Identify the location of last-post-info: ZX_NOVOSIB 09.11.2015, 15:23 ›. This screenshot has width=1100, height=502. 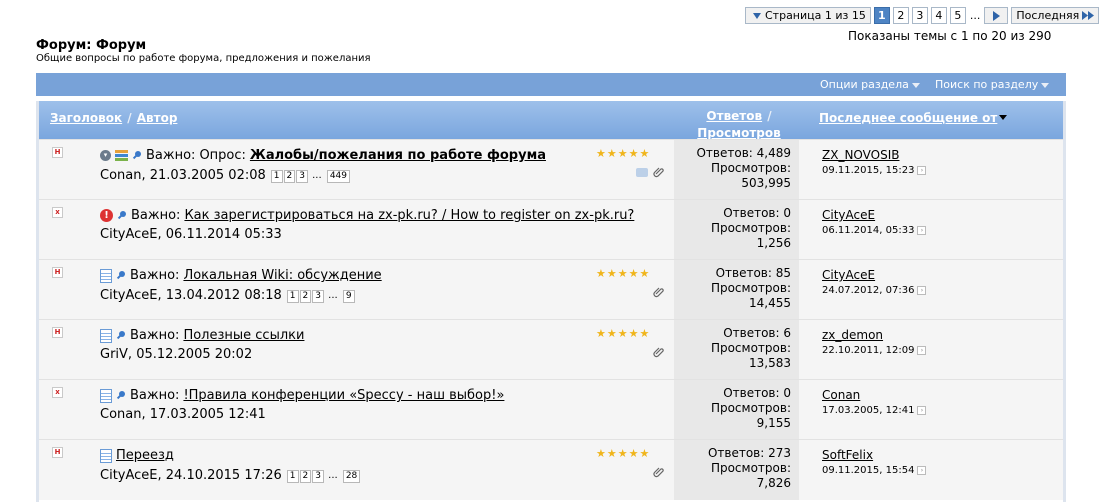
(874, 163).